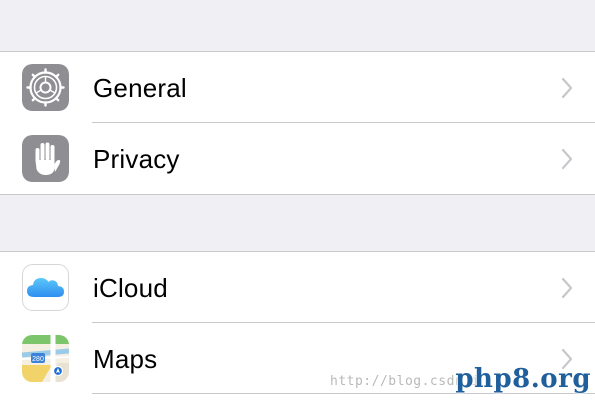  I want to click on settings-row-label: Maps, so click(125, 359).